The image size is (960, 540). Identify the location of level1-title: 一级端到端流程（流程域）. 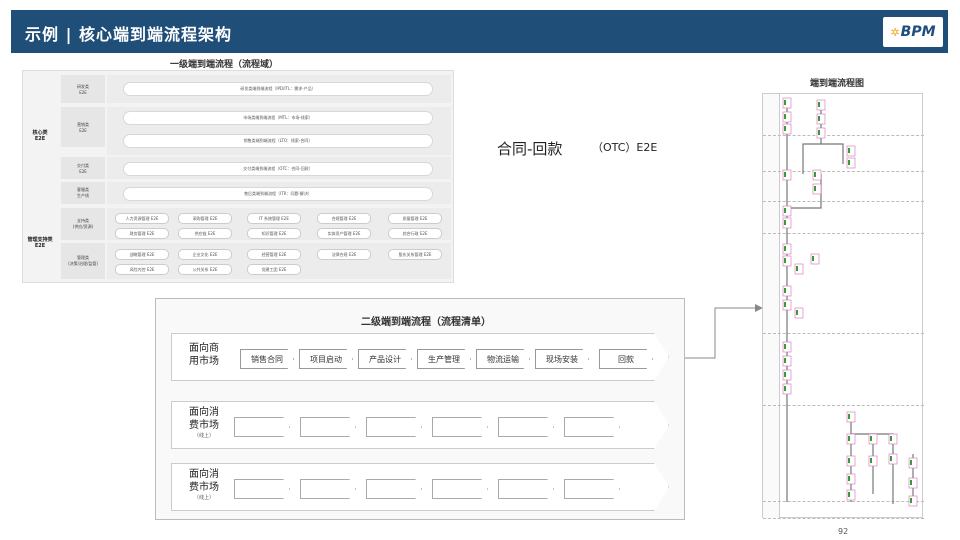
(224, 65).